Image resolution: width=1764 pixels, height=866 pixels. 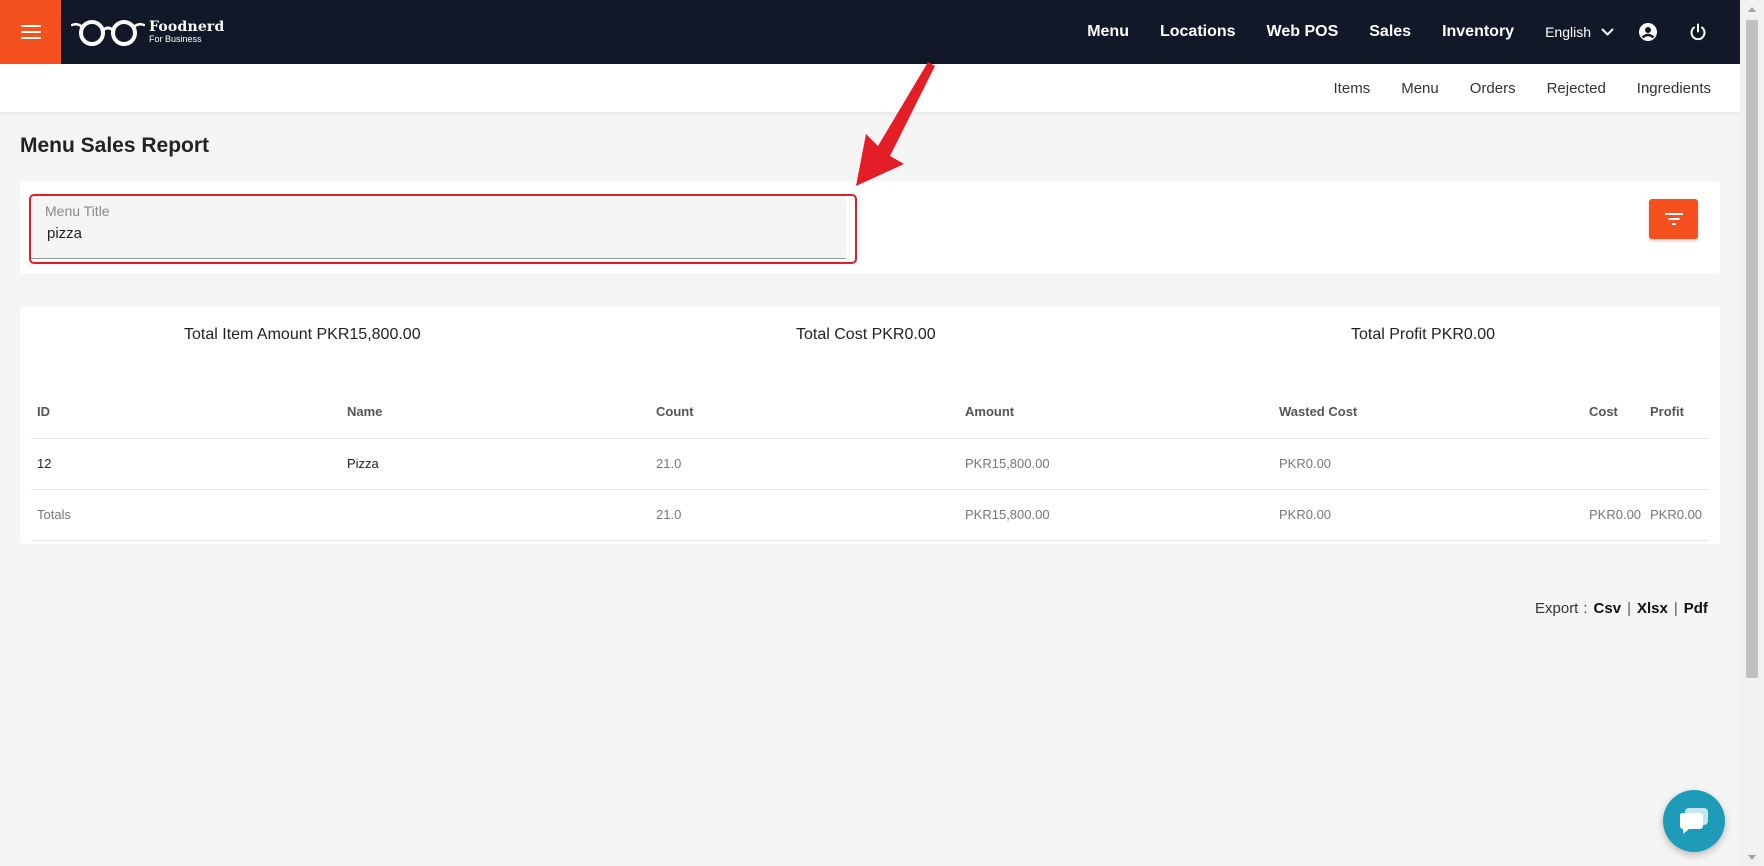 I want to click on nav-menu: Menu, so click(x=1108, y=32).